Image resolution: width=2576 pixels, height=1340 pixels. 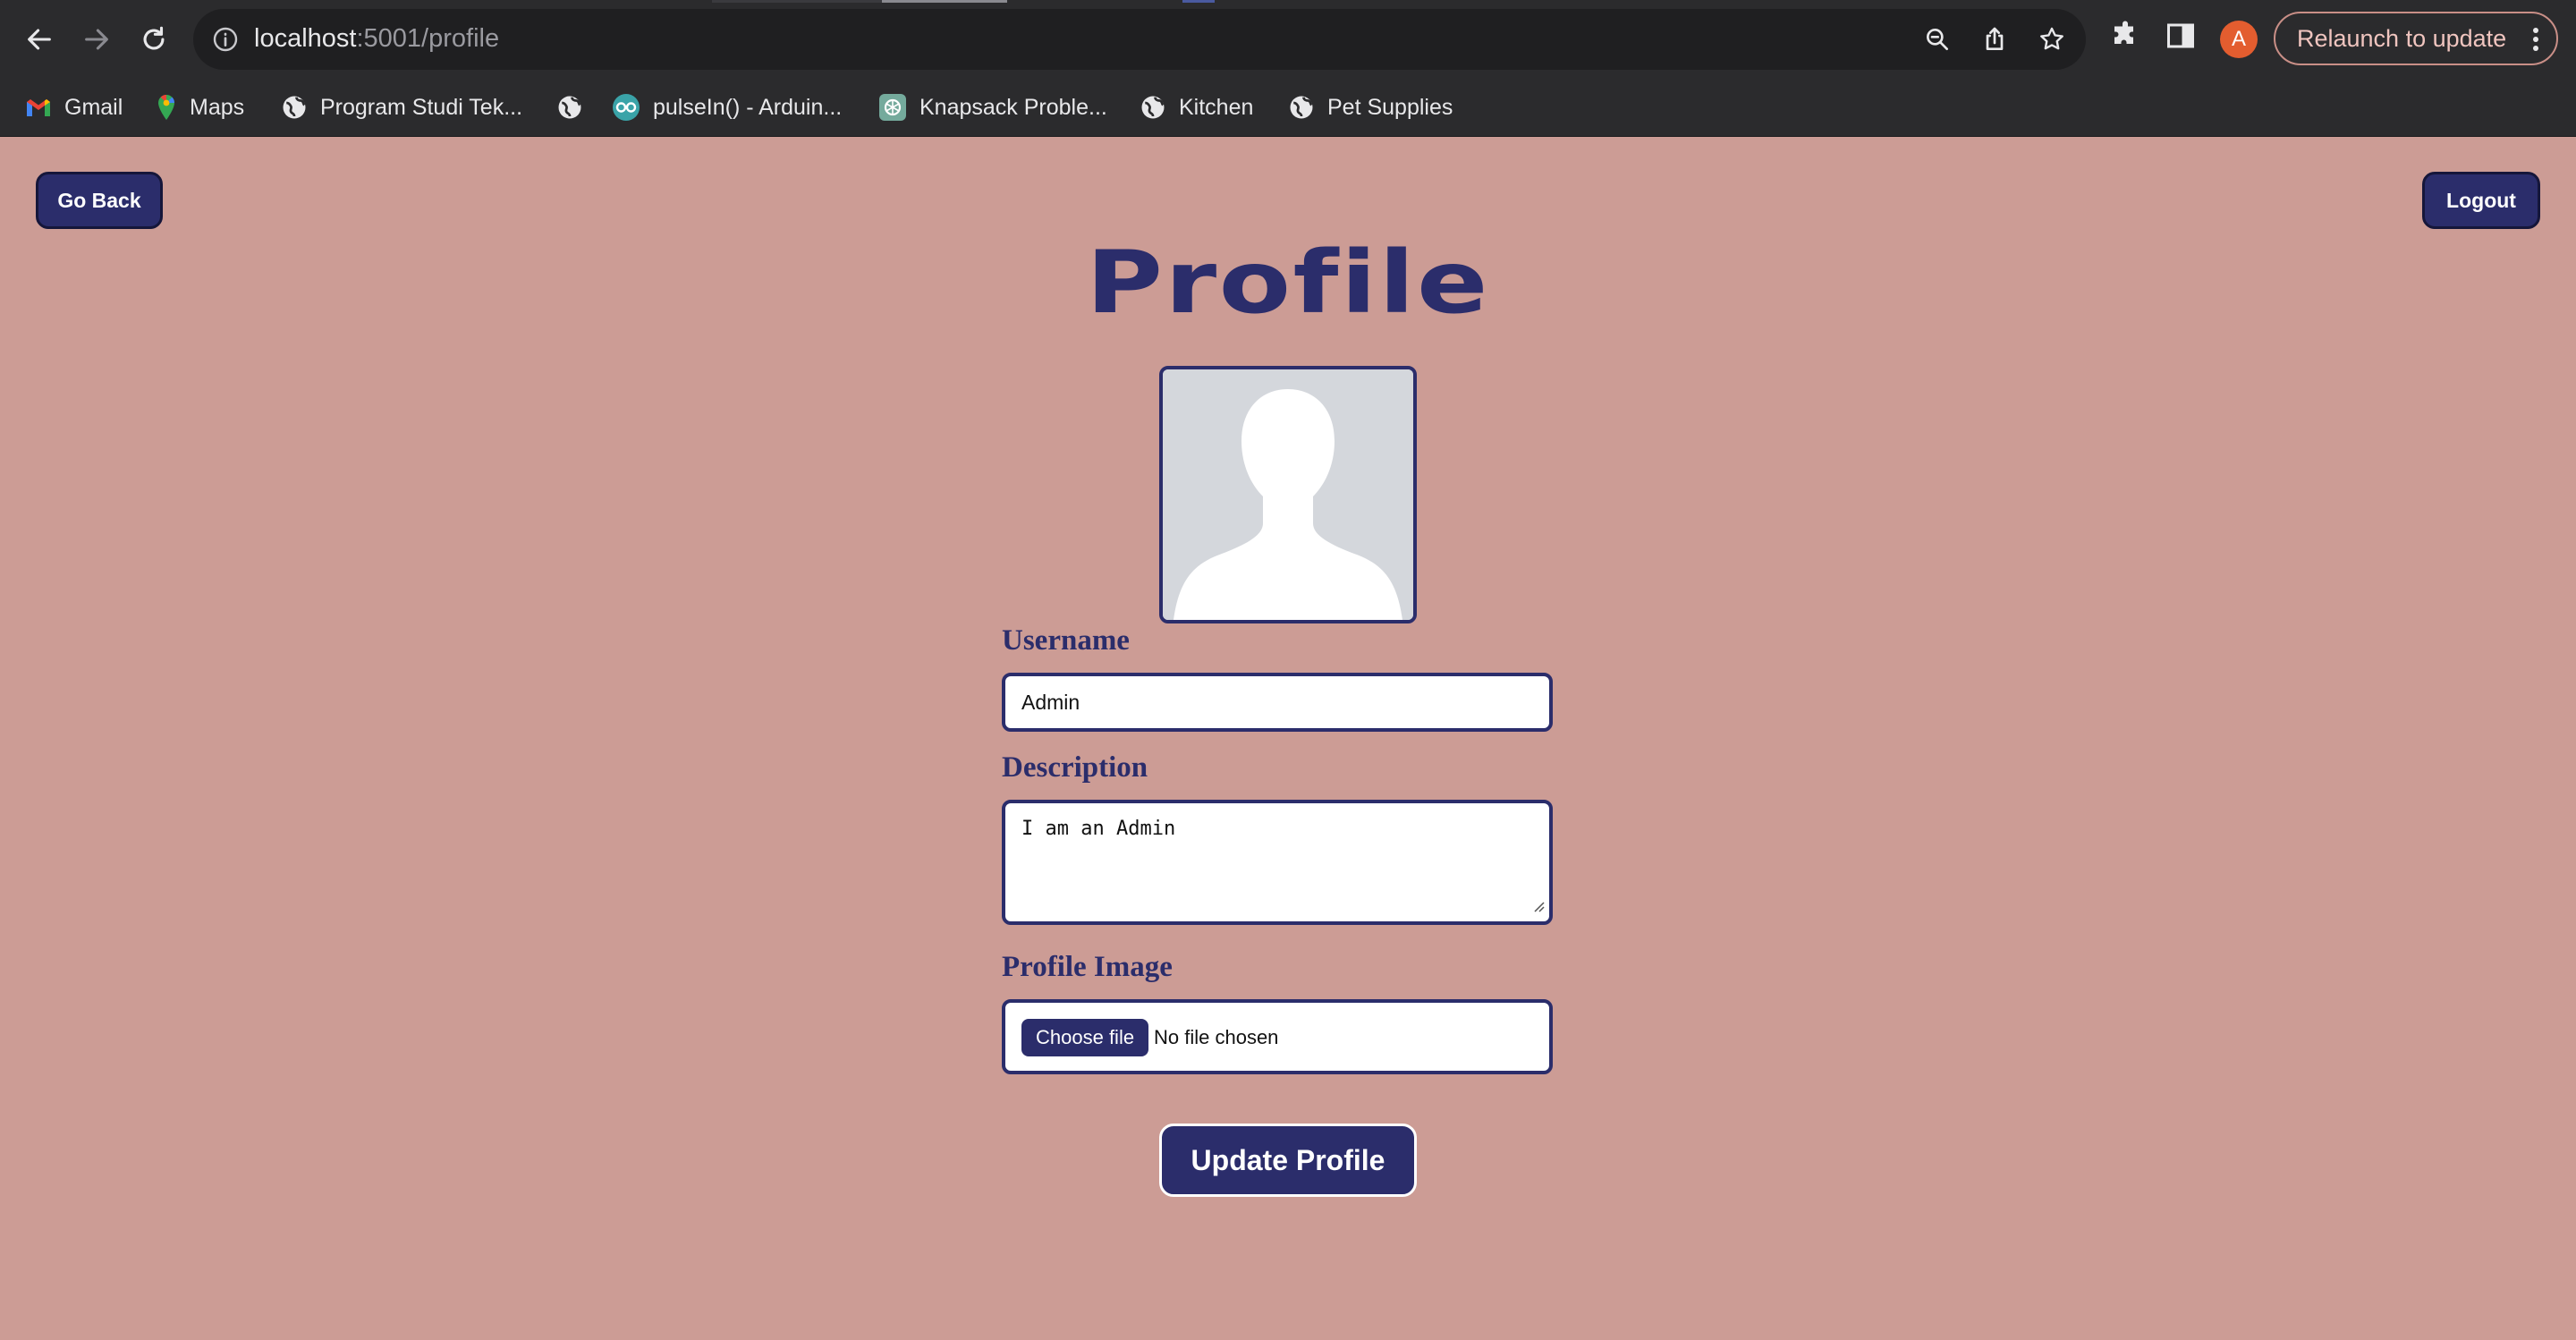 I want to click on url-path: :5001/profile, so click(x=428, y=38).